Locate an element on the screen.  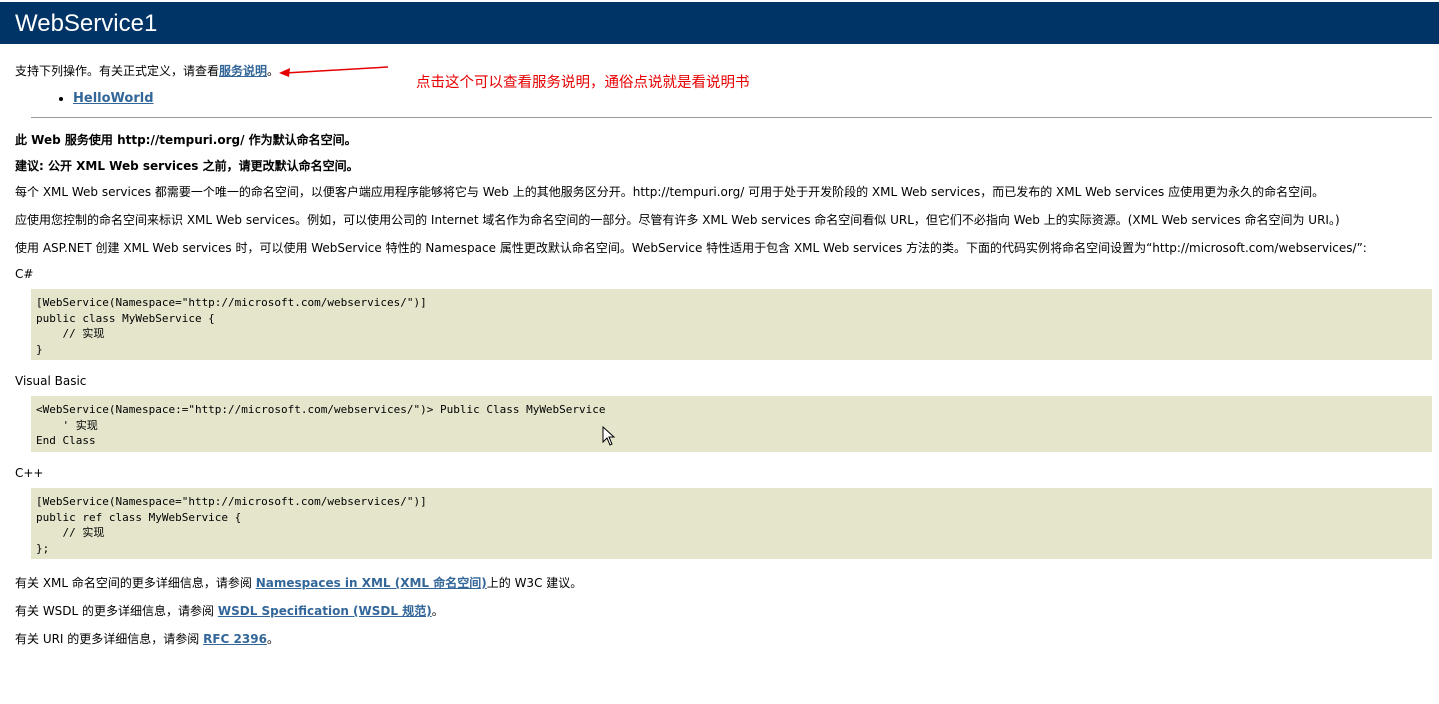
mouse-cursor-icon is located at coordinates (609, 436).